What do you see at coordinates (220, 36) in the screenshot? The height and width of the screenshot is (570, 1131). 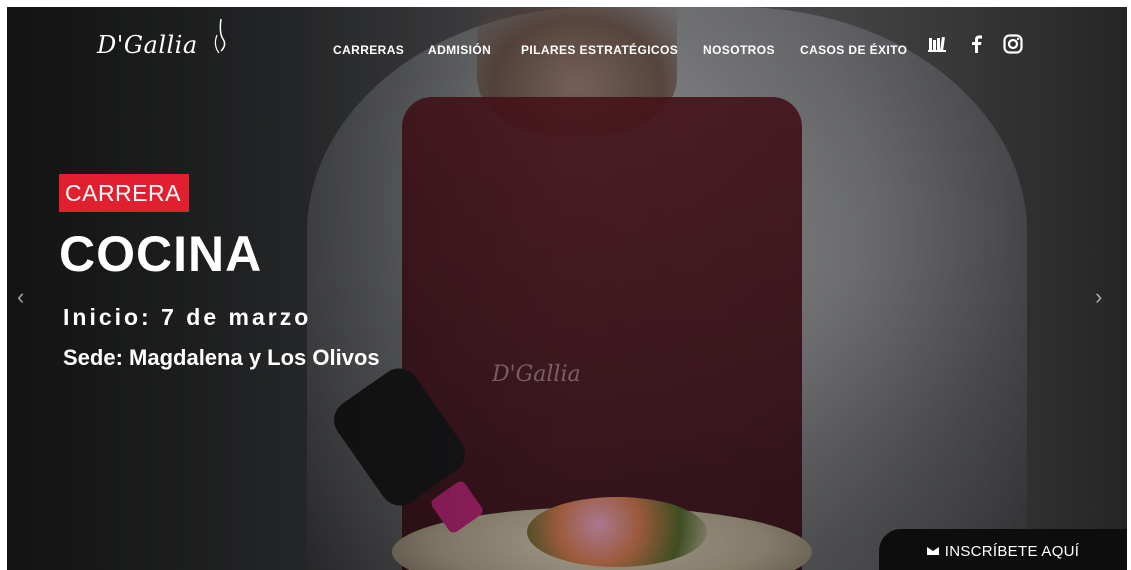 I see `logo-mark-icon` at bounding box center [220, 36].